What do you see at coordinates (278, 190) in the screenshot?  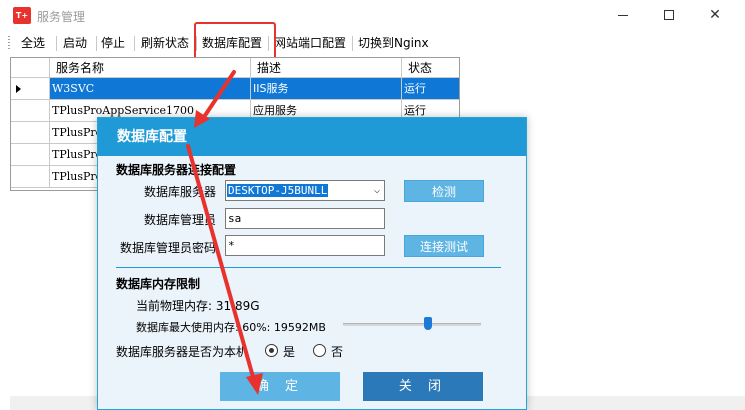 I see `server-value: DESKTOP-J5BUNLL` at bounding box center [278, 190].